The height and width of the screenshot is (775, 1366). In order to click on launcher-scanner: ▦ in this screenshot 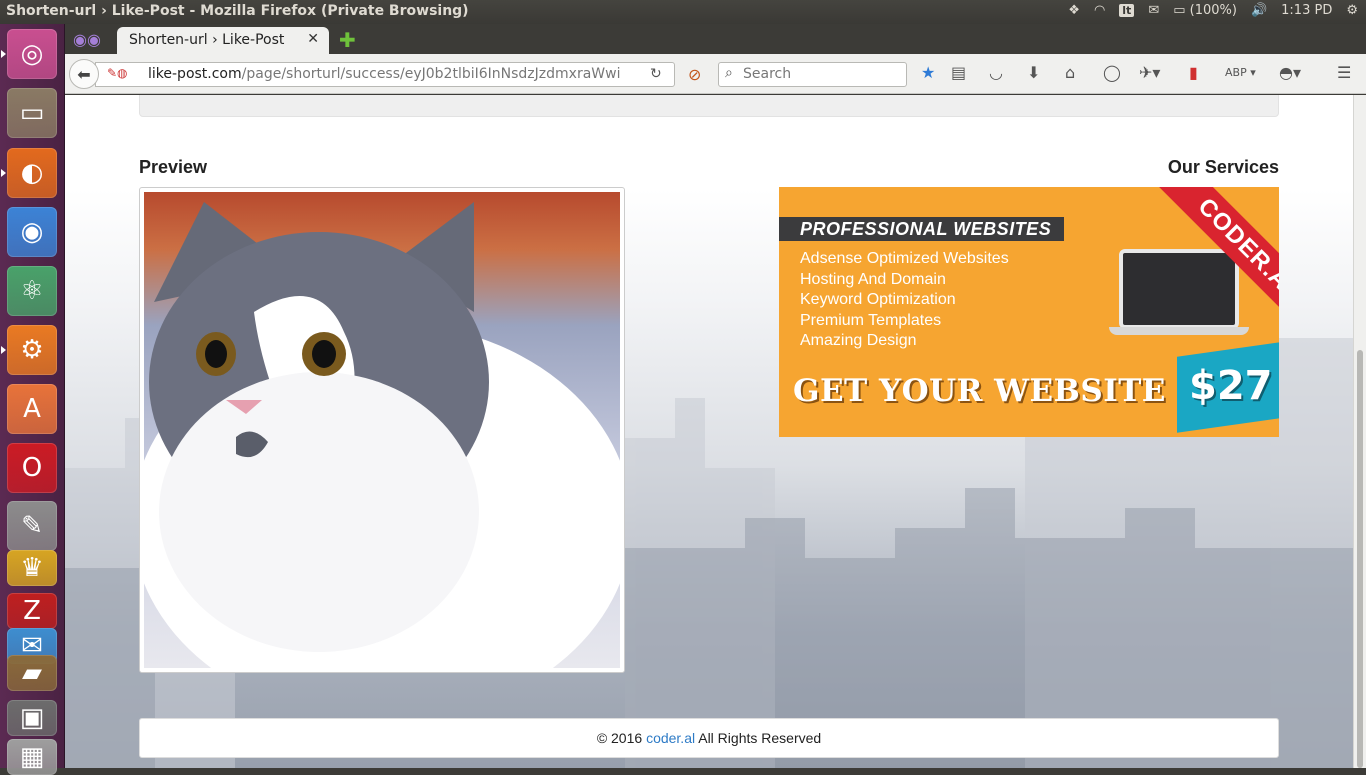, I will do `click(32, 757)`.